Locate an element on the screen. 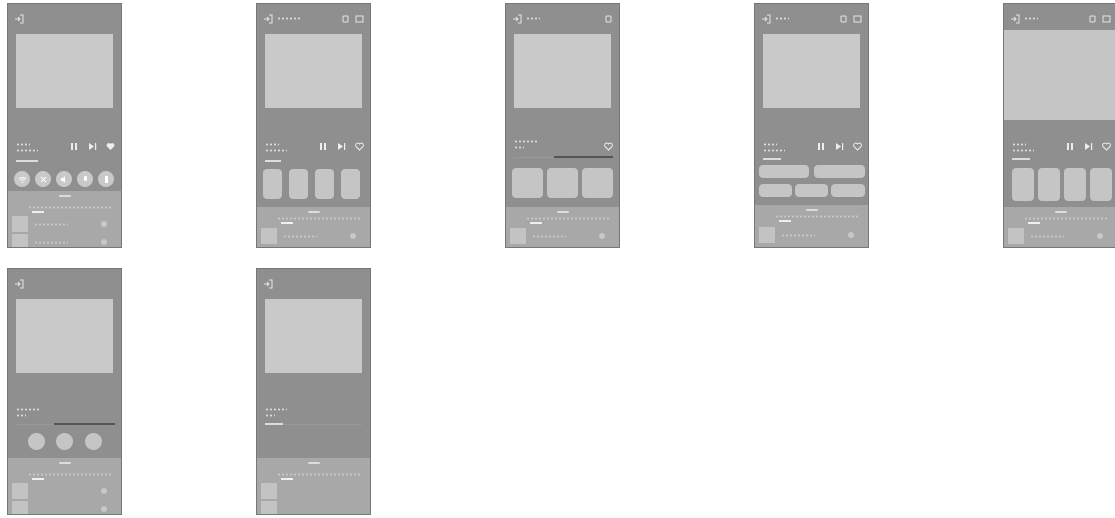 The width and height of the screenshot is (1115, 518). control-bluetooth is located at coordinates (43, 179).